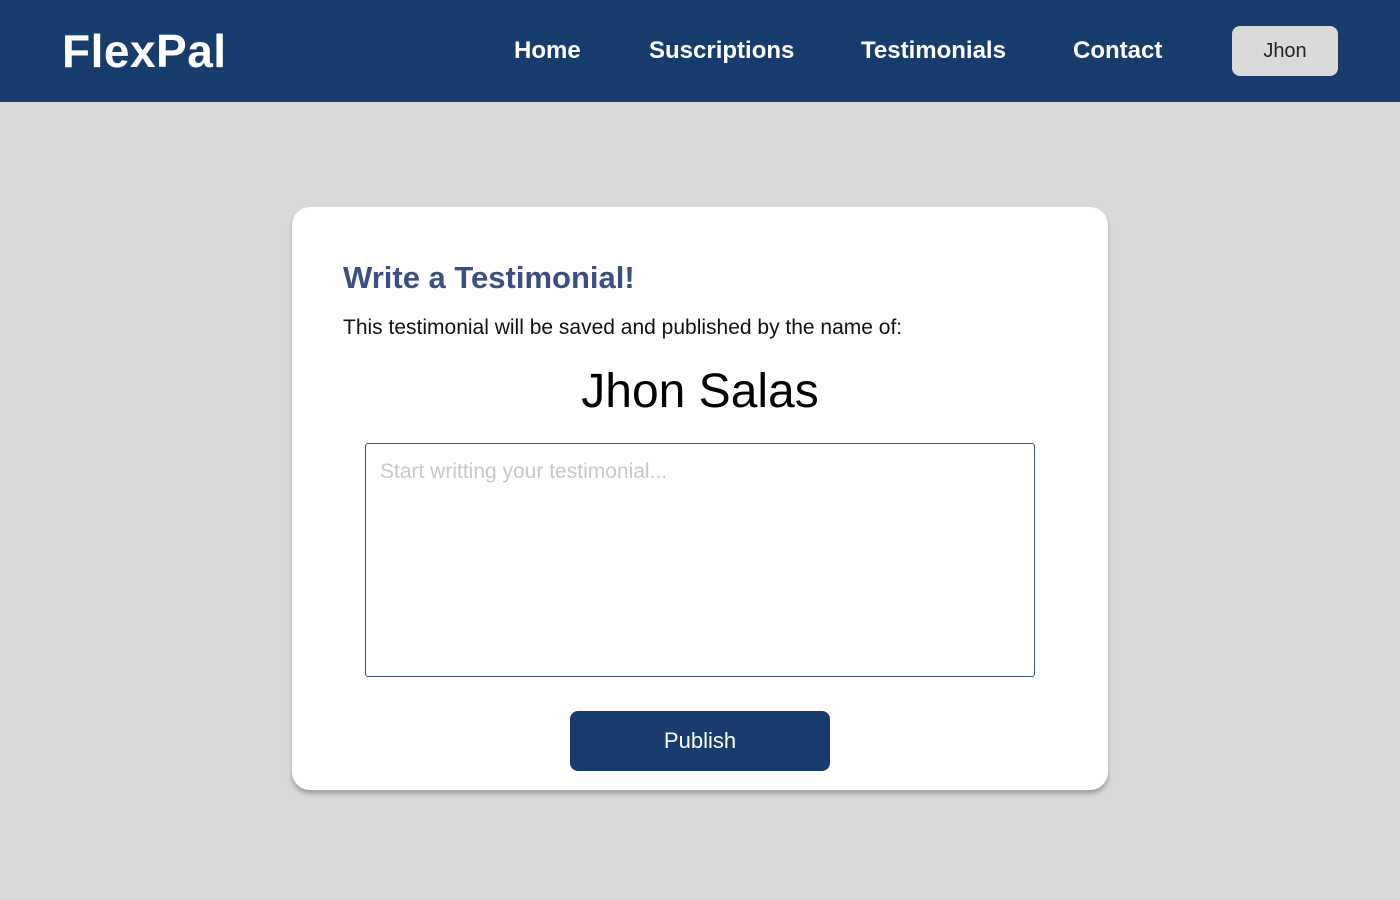  I want to click on form-title: Write a Testimonial!, so click(489, 277).